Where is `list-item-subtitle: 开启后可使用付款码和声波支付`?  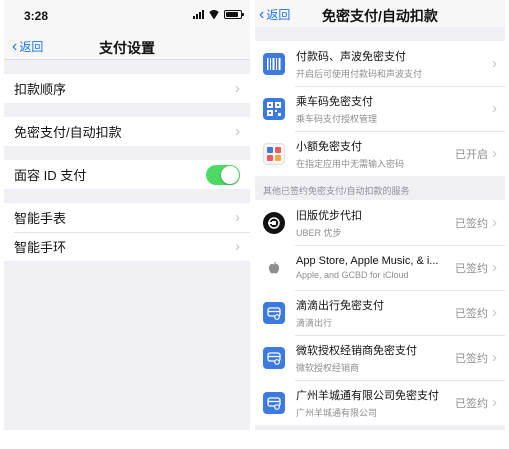 list-item-subtitle: 开启后可使用付款码和声波支付 is located at coordinates (359, 73).